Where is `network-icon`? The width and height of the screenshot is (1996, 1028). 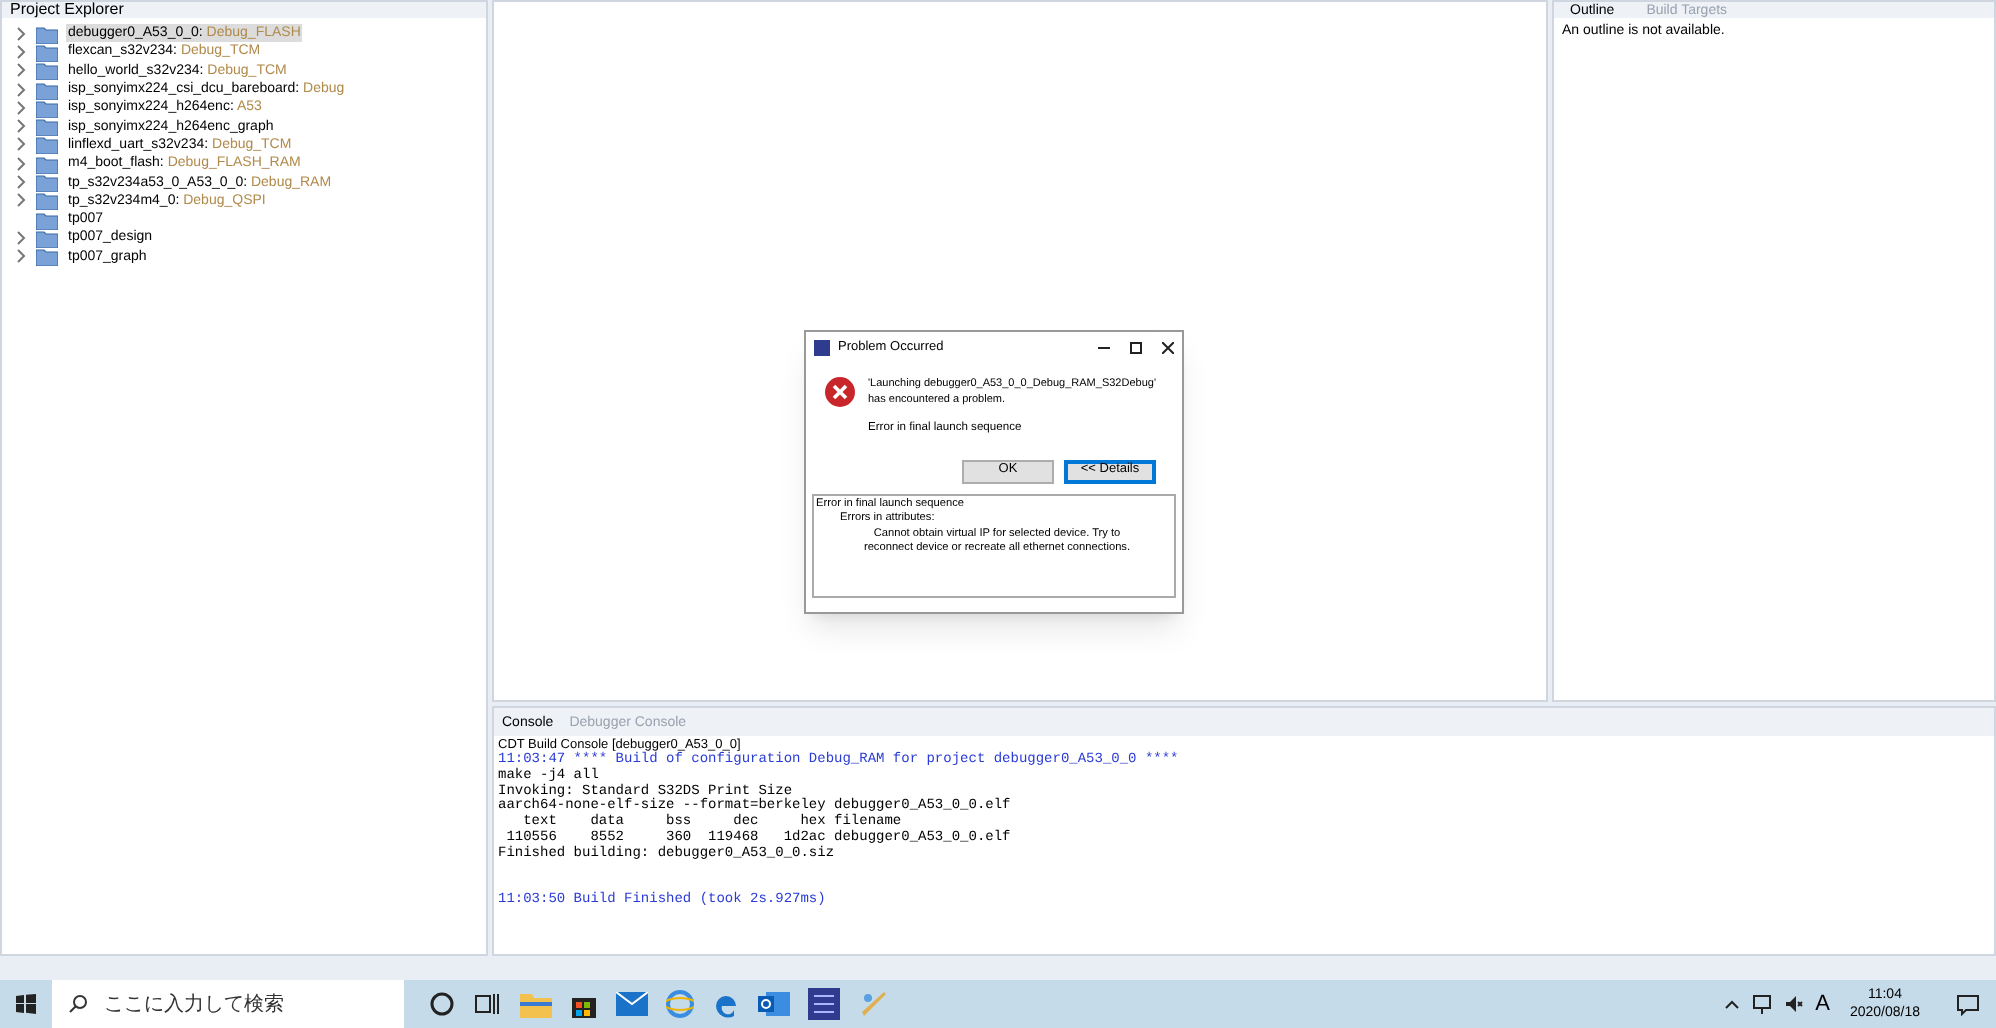
network-icon is located at coordinates (1761, 1004).